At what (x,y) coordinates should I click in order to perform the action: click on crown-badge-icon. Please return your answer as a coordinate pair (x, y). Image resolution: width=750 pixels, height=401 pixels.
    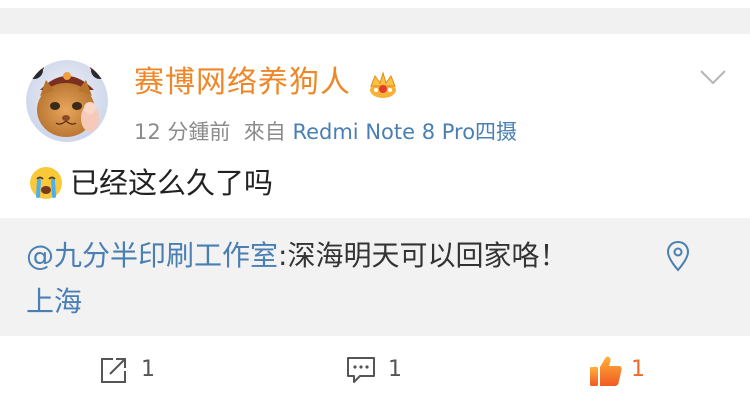
    Looking at the image, I should click on (383, 84).